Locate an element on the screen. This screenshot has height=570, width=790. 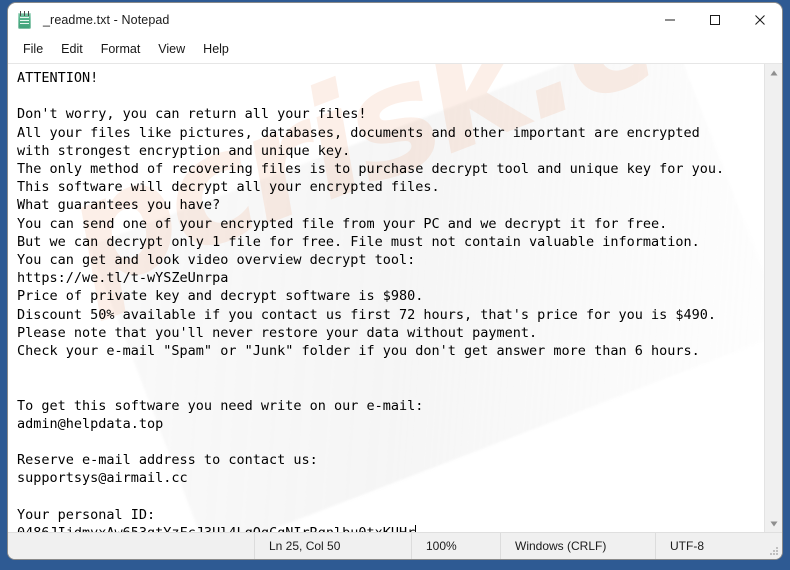
scroll-down-button is located at coordinates (773, 523).